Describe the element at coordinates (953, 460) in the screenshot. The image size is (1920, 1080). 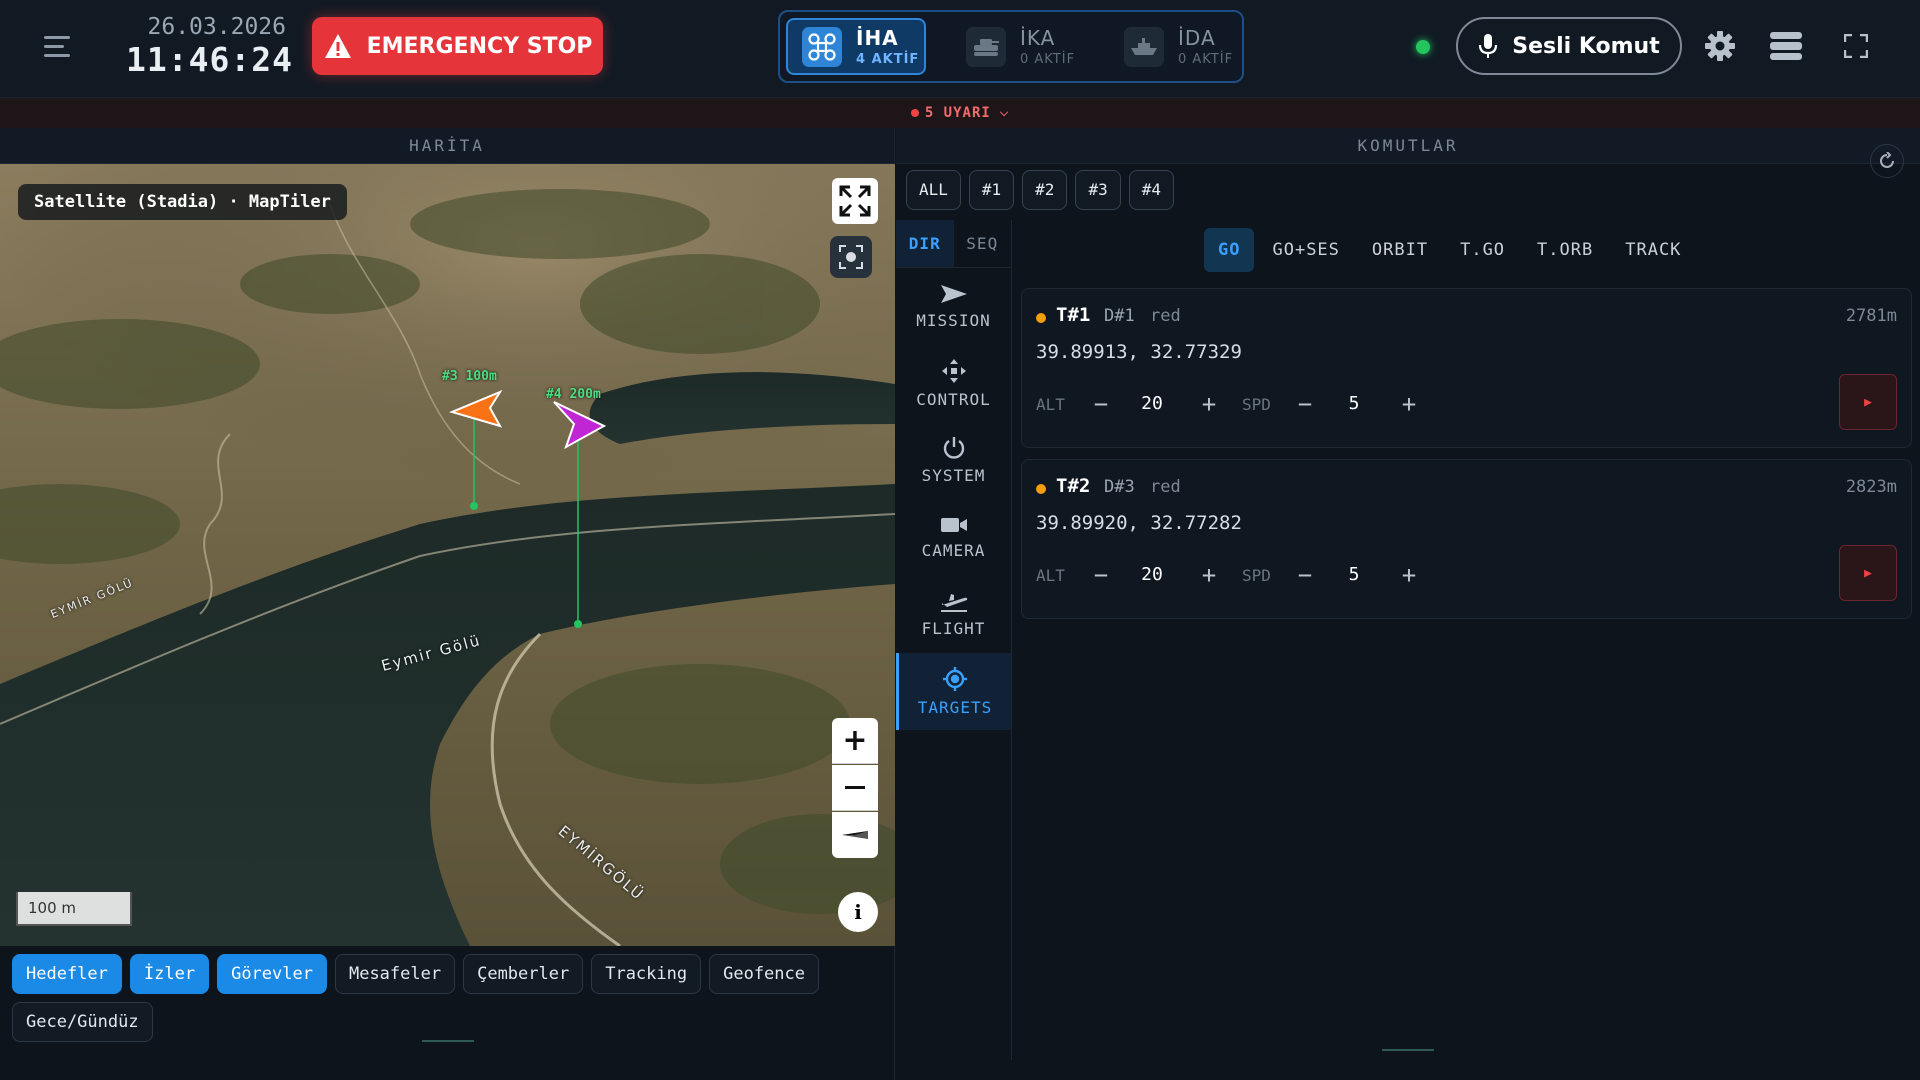
I see `nav-item-system: SYSTEM` at that location.